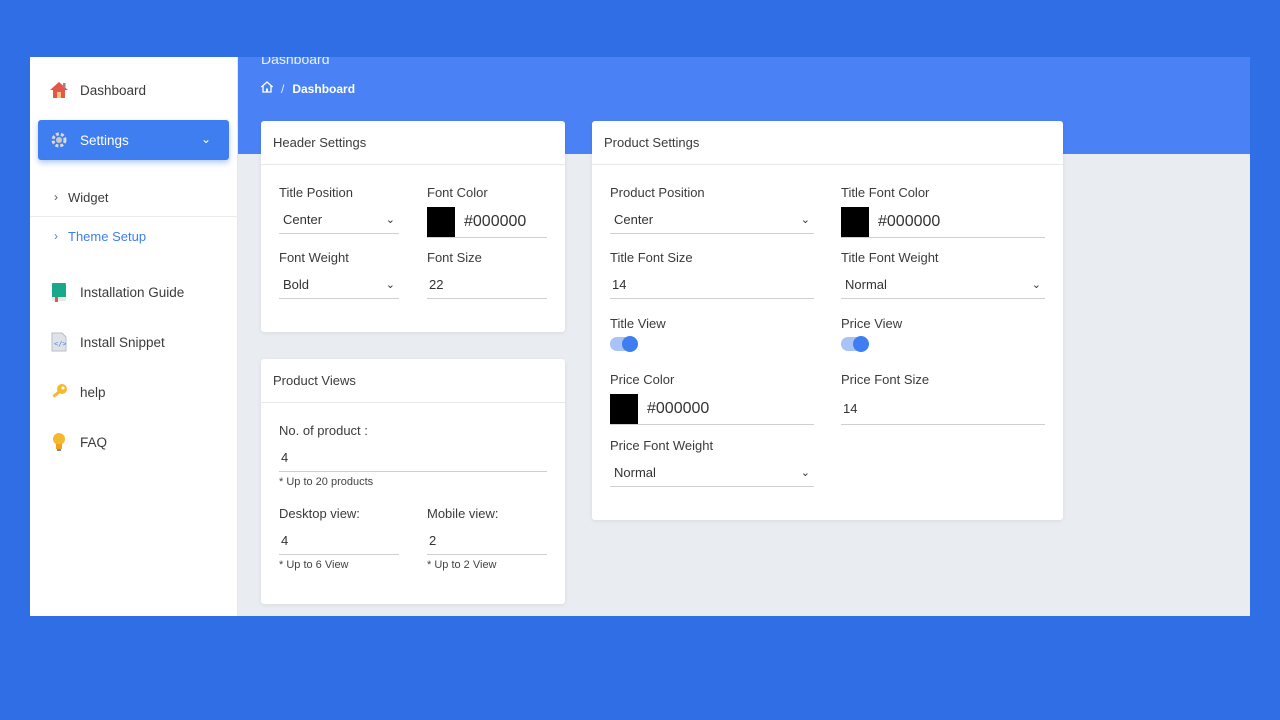 The image size is (1280, 720). Describe the element at coordinates (59, 292) in the screenshot. I see `book-icon` at that location.